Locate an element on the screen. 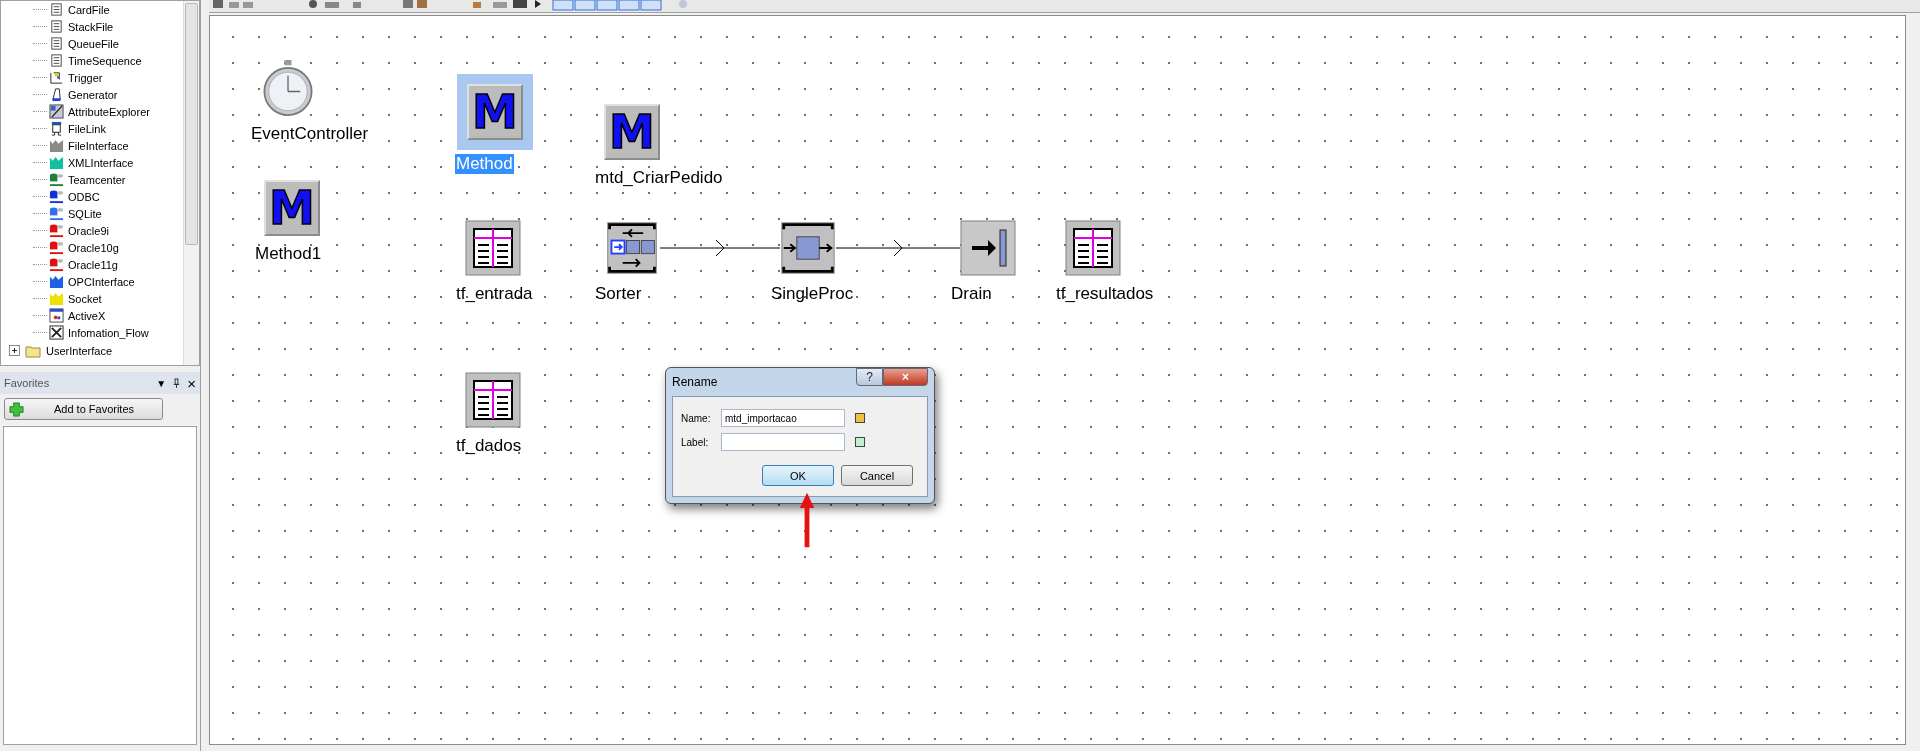 The height and width of the screenshot is (751, 1920). field-label: Name: is located at coordinates (696, 418).